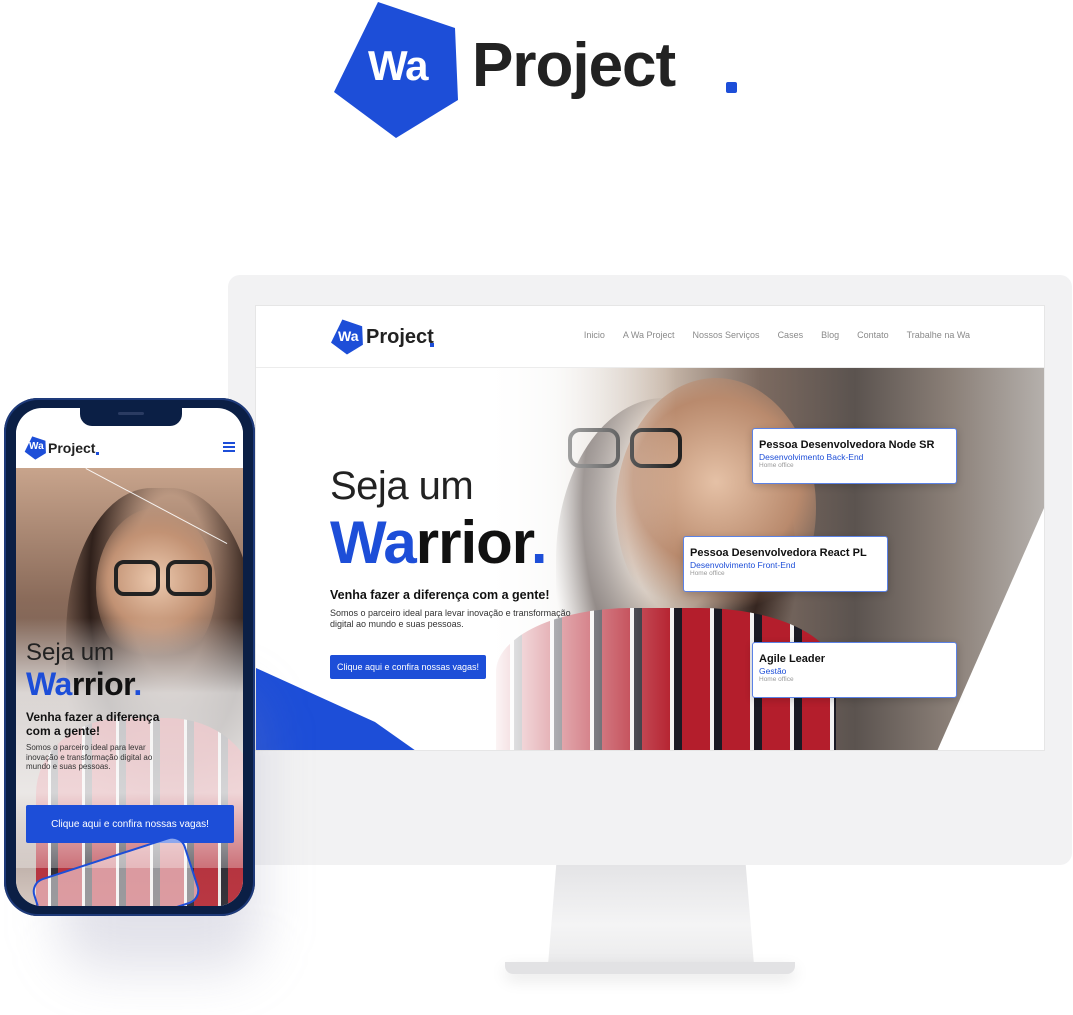  Describe the element at coordinates (778, 553) in the screenshot. I see `job-title: Pessoa Desenvolvedora React PL` at that location.